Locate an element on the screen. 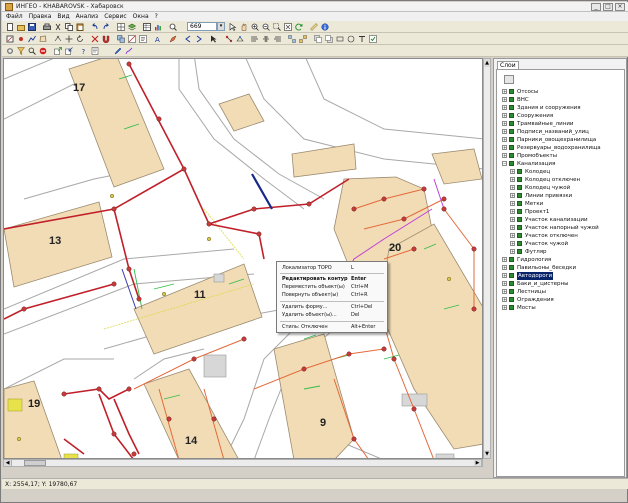 The width and height of the screenshot is (628, 503). delete-icon is located at coordinates (95, 39).